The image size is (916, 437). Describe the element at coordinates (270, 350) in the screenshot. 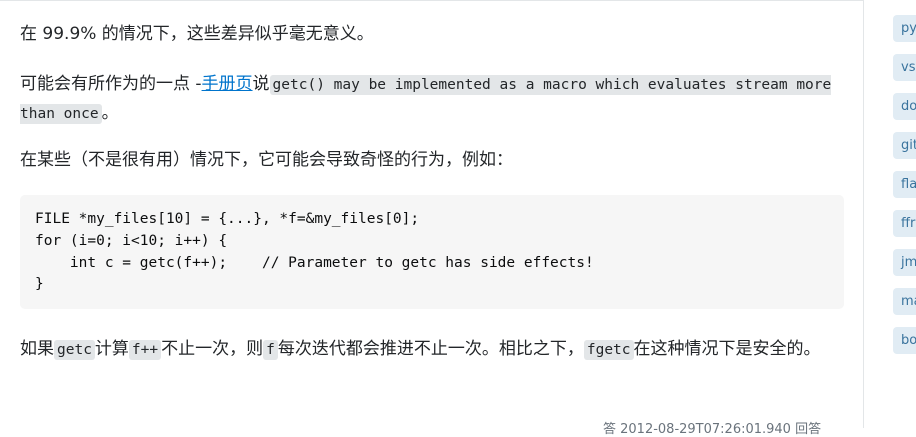

I see `inline-code-f: f` at that location.